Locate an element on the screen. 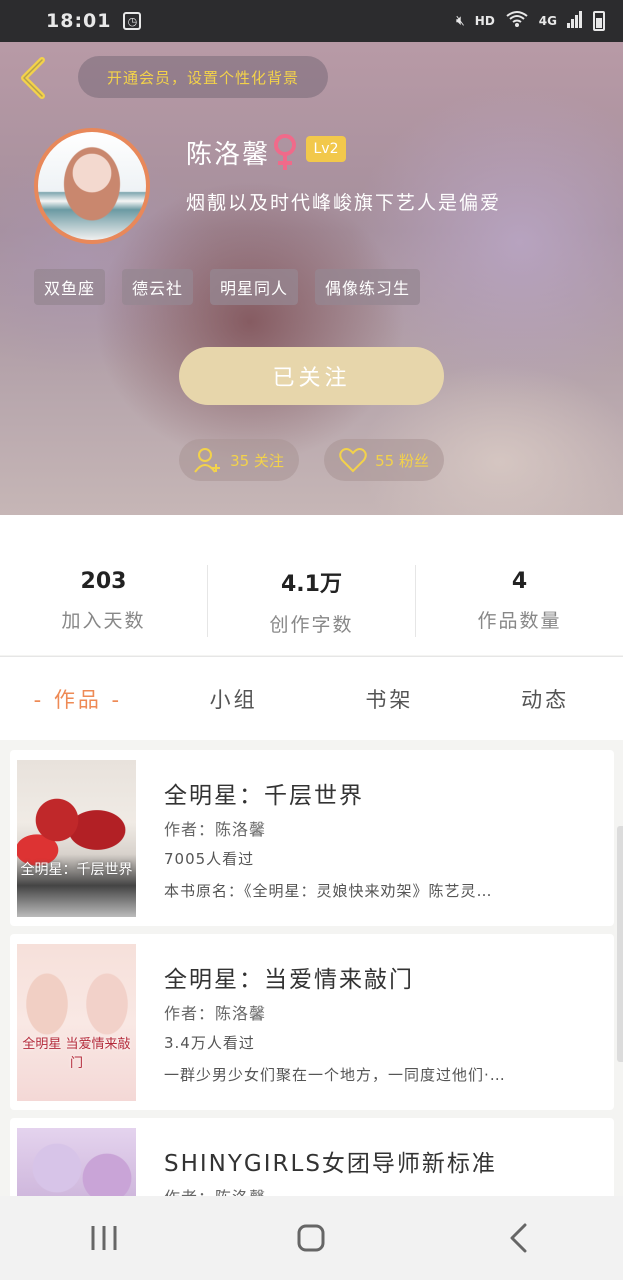 The image size is (623, 1280). book-card: SHINYGIRLS女团导师新标准 作者：陈洛馨 is located at coordinates (312, 1157).